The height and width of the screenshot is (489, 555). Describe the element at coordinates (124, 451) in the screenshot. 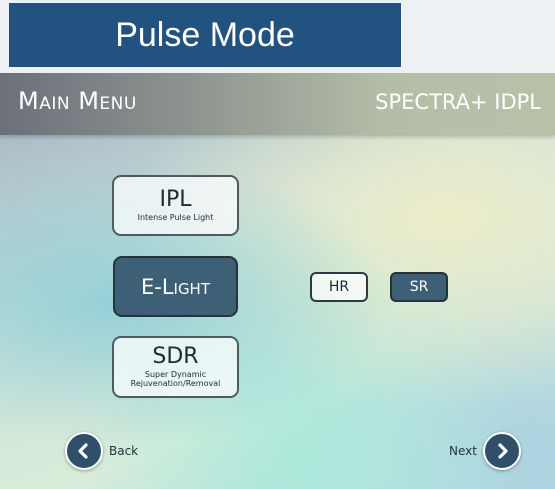

I see `back-label: Back` at that location.